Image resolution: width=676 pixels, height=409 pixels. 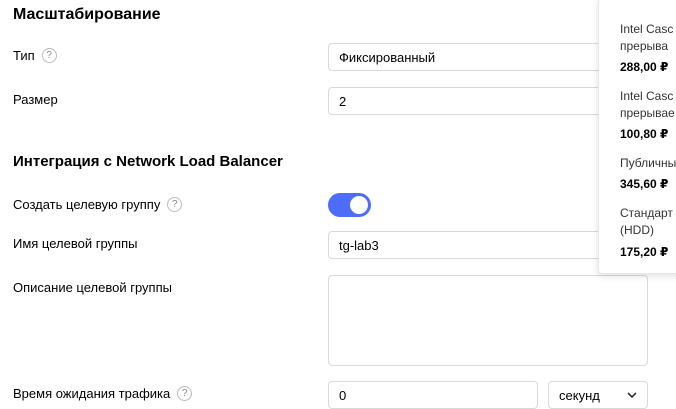 What do you see at coordinates (644, 46) in the screenshot?
I see `pricing-item-1-line2: прерыва` at bounding box center [644, 46].